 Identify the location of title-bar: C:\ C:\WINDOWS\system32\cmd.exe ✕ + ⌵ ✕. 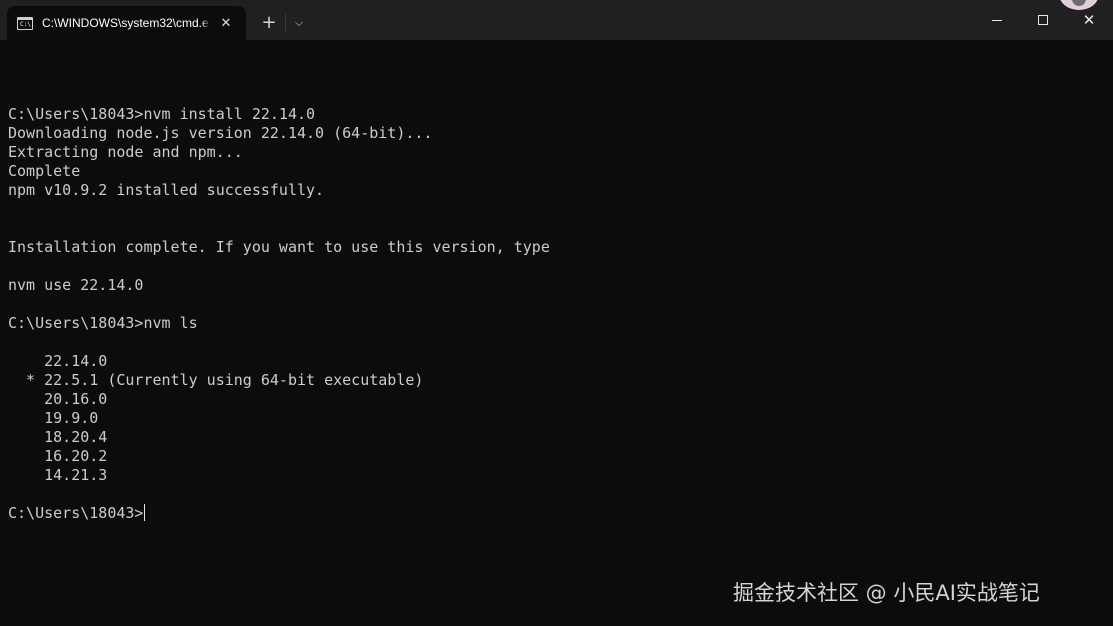
(556, 20).